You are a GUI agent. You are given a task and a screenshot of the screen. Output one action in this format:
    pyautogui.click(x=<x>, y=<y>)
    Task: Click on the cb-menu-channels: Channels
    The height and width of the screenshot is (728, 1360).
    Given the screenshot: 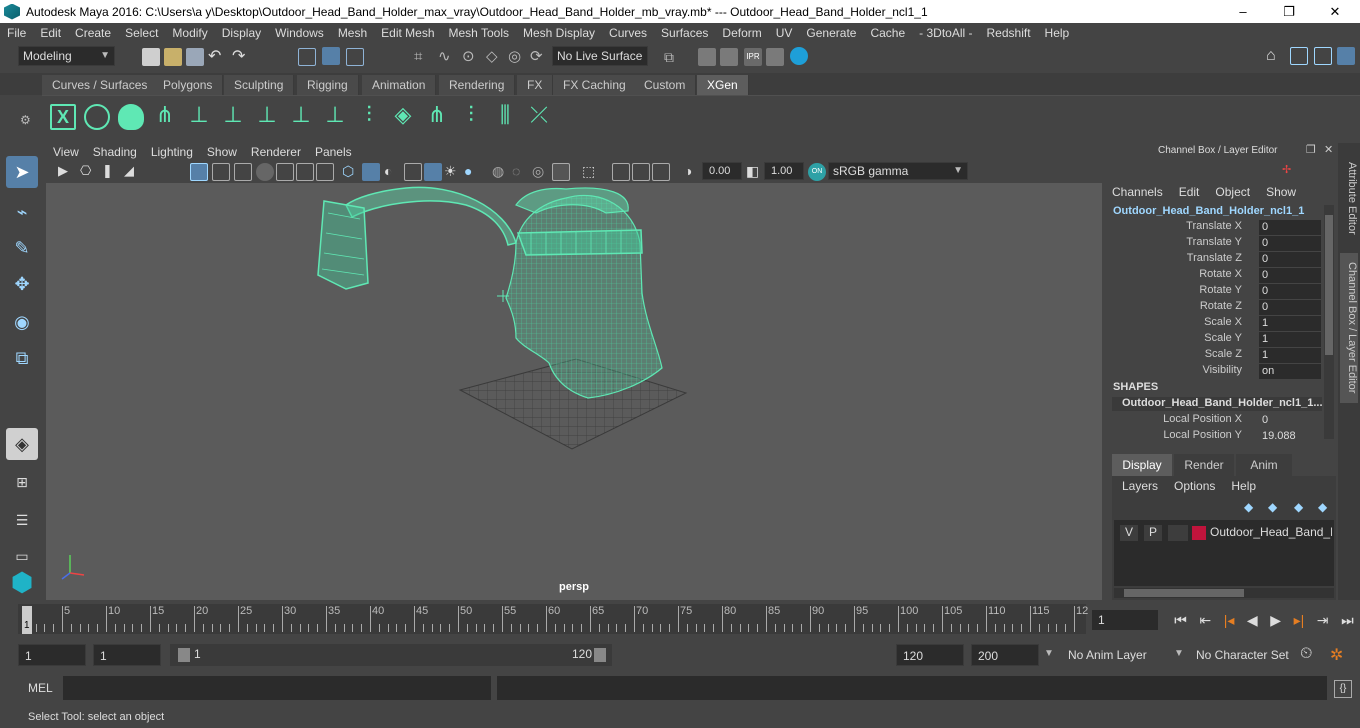 What is the action you would take?
    pyautogui.click(x=1137, y=192)
    